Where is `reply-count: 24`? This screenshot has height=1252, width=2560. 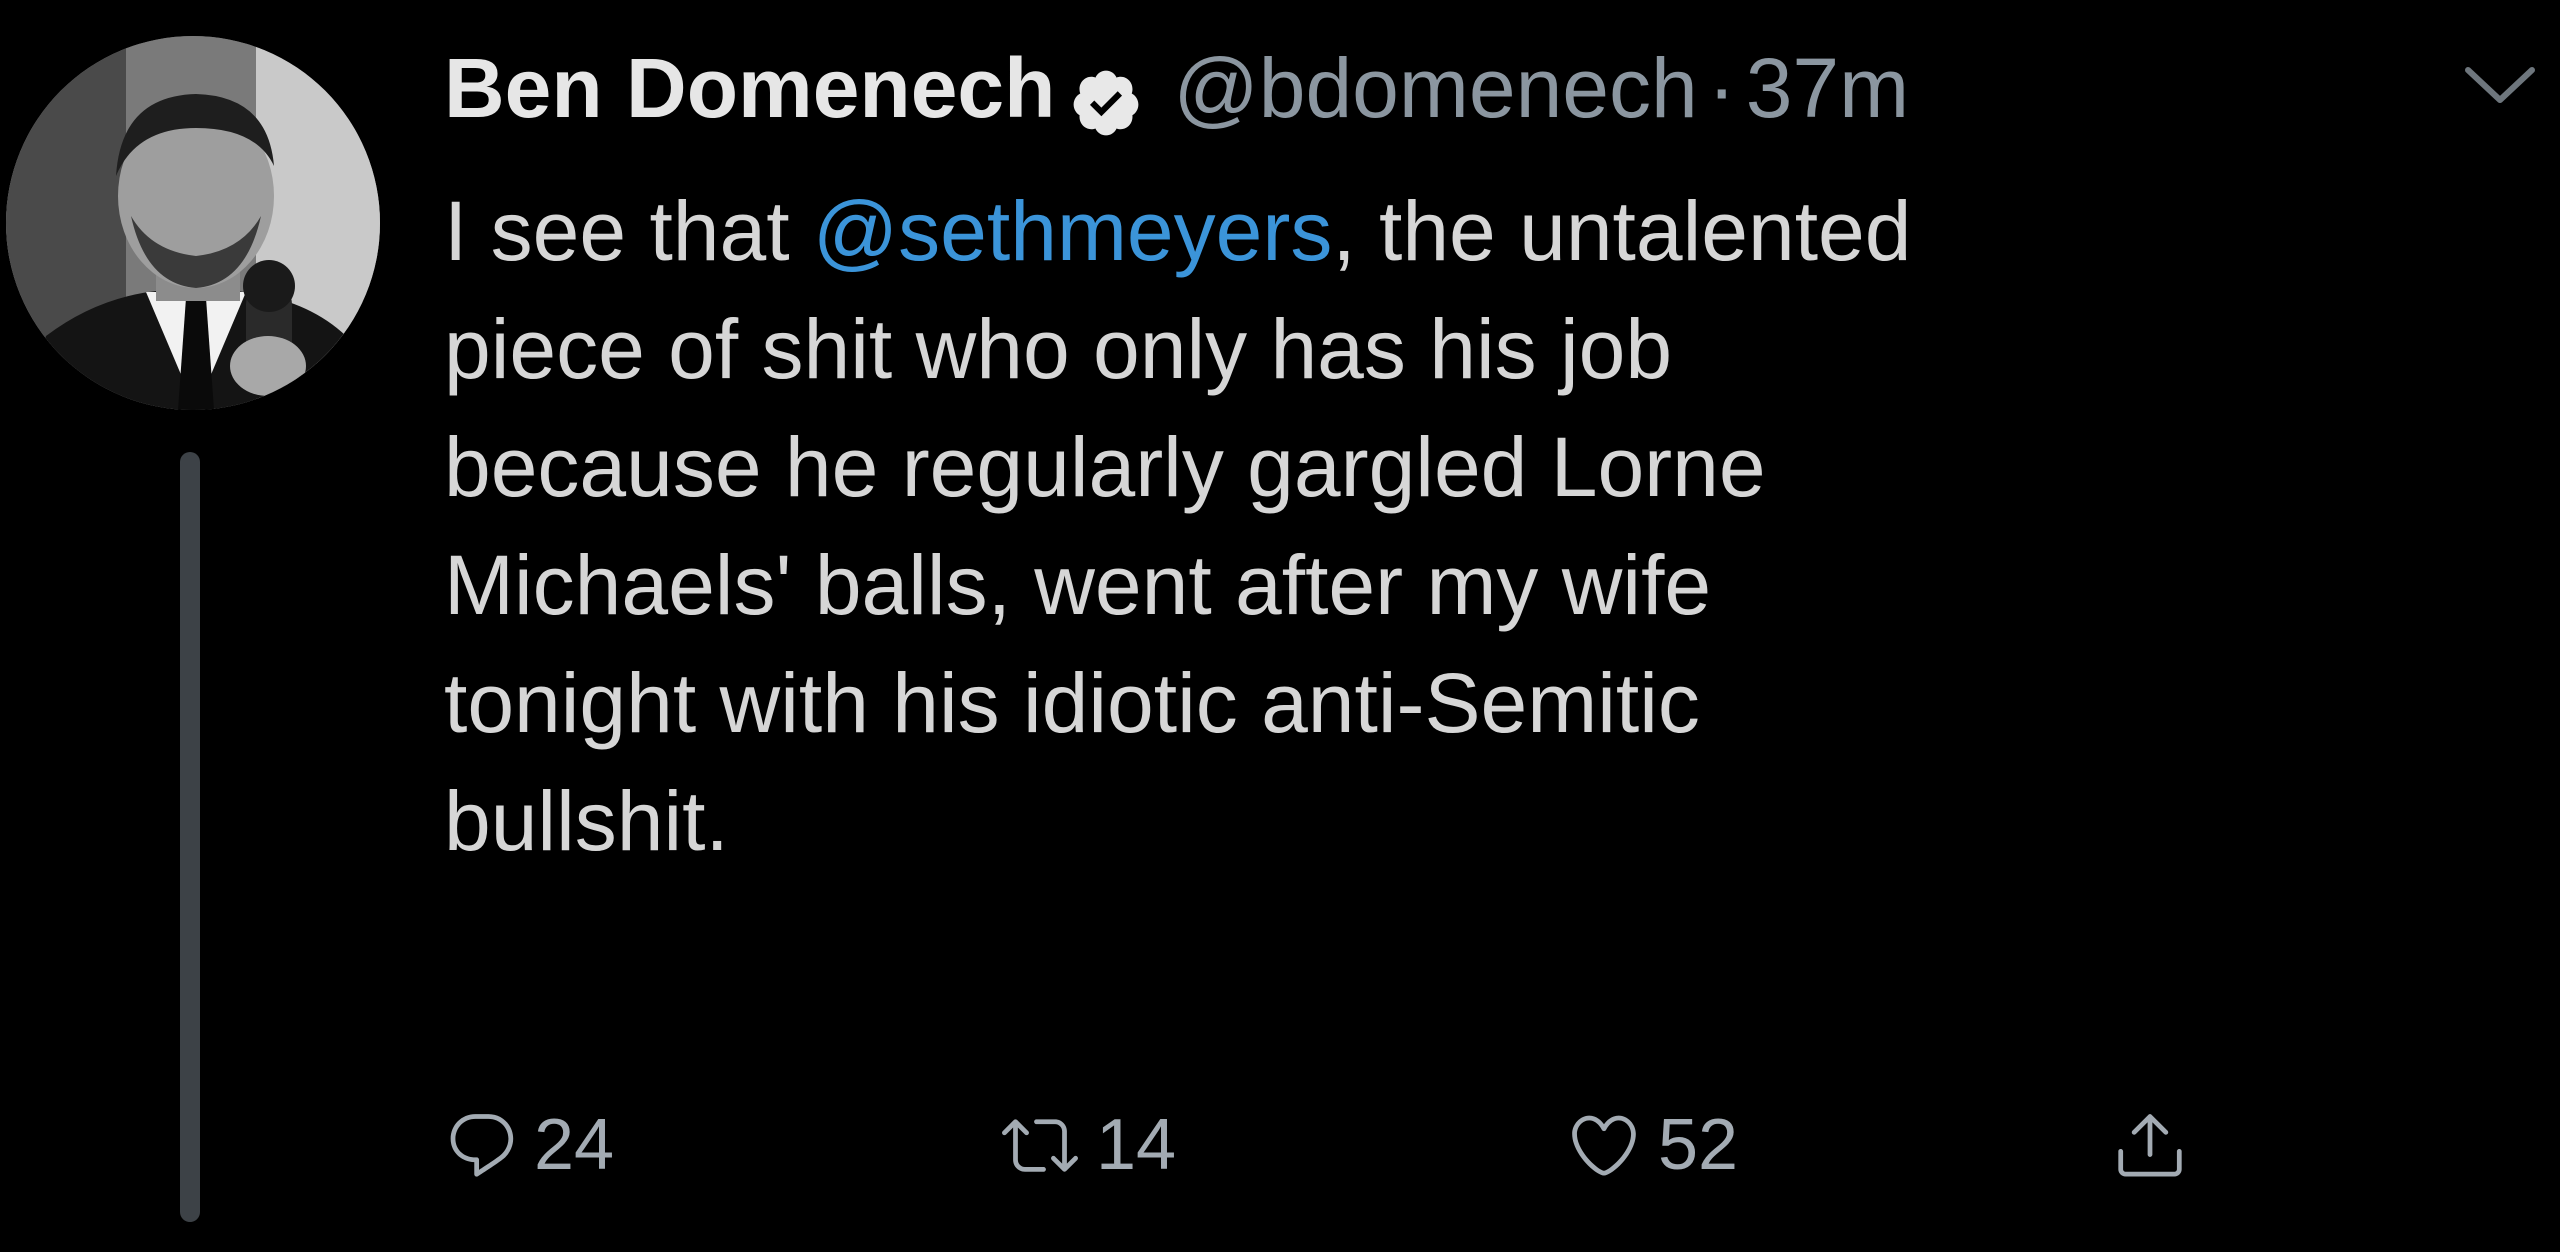
reply-count: 24 is located at coordinates (574, 1145).